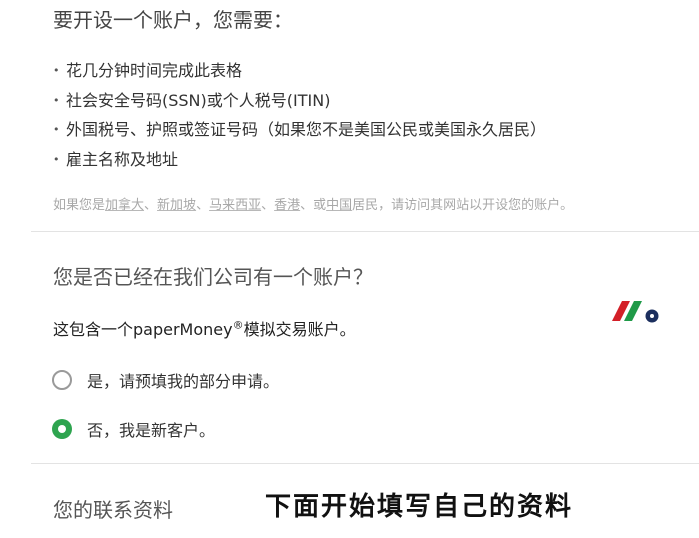 The image size is (699, 538). I want to click on papermoney-description: 这包含一个paperMoney®模拟交易账户。, so click(204, 328).